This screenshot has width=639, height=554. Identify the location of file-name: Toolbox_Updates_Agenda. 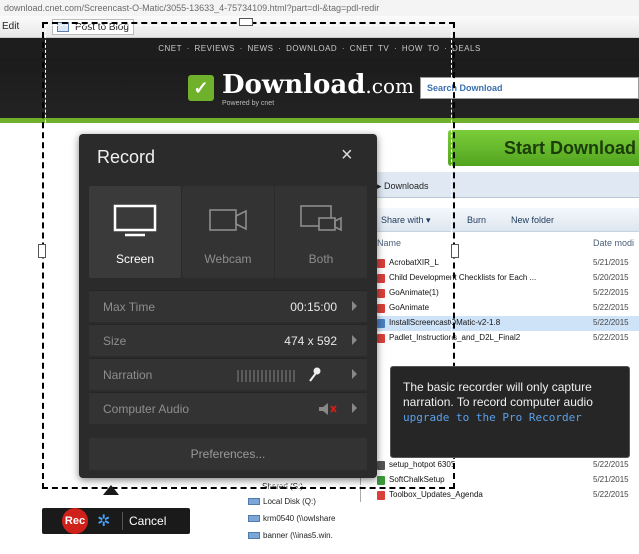
(436, 494).